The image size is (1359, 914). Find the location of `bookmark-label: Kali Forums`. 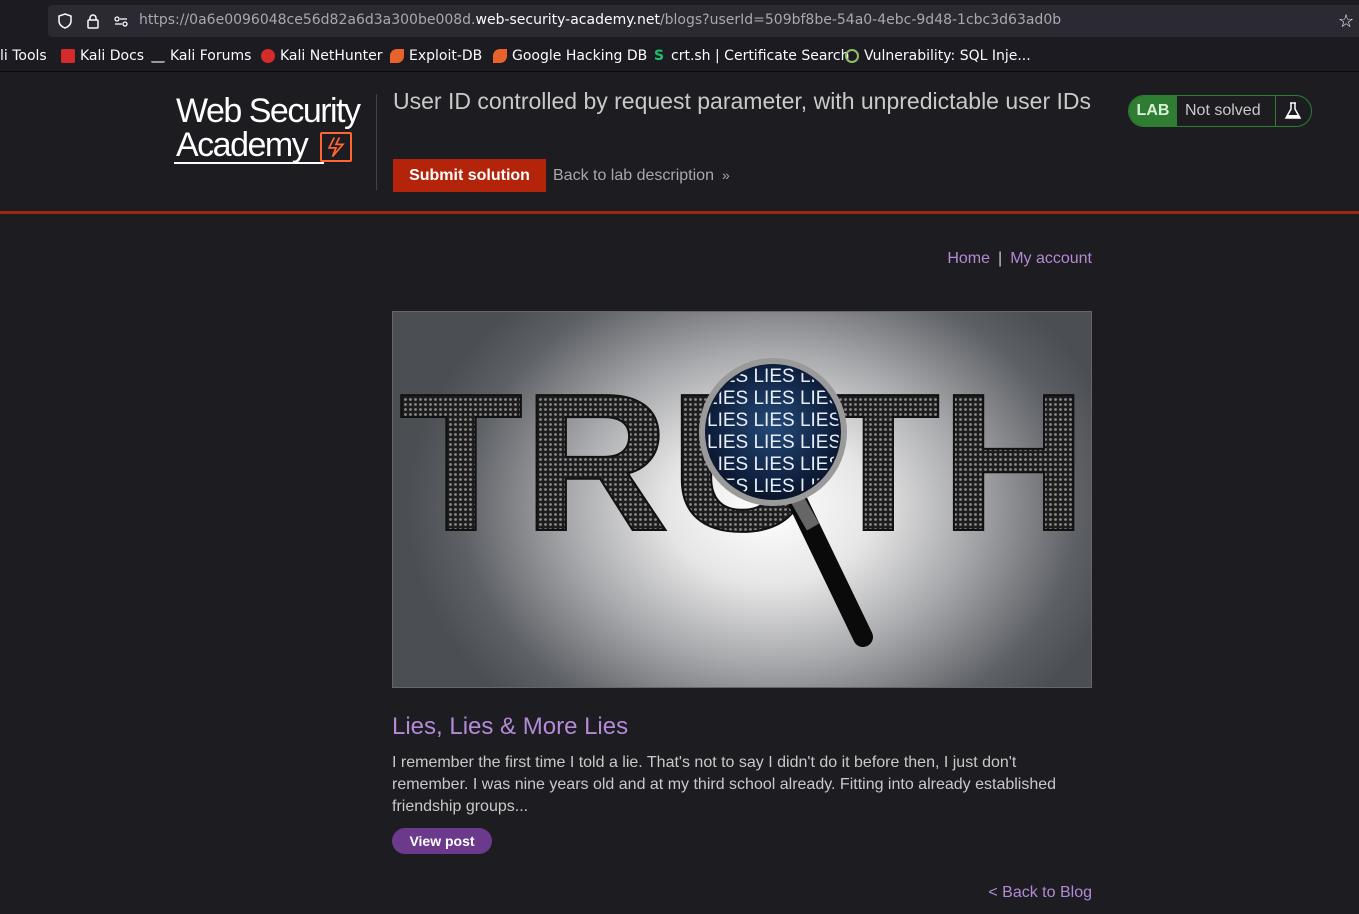

bookmark-label: Kali Forums is located at coordinates (211, 56).